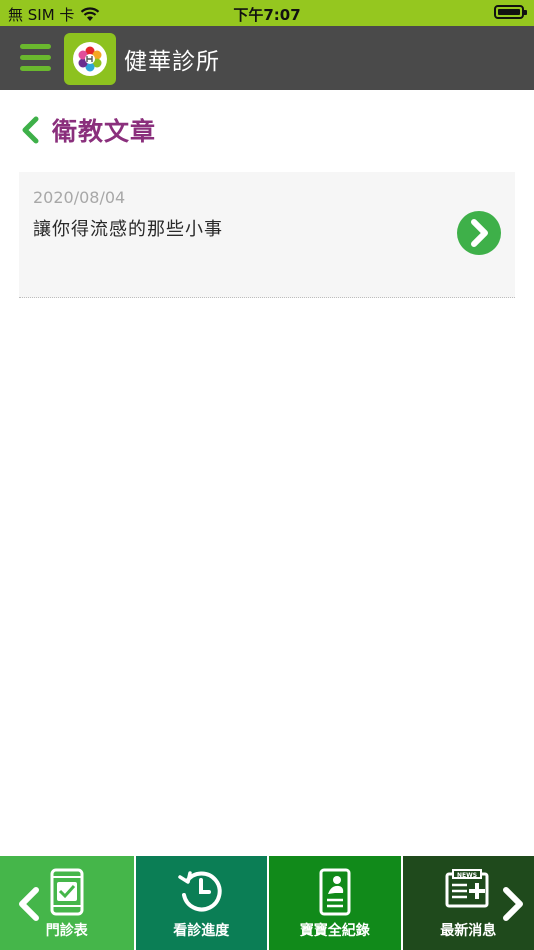  Describe the element at coordinates (267, 58) in the screenshot. I see `app-header: 健華診所` at that location.